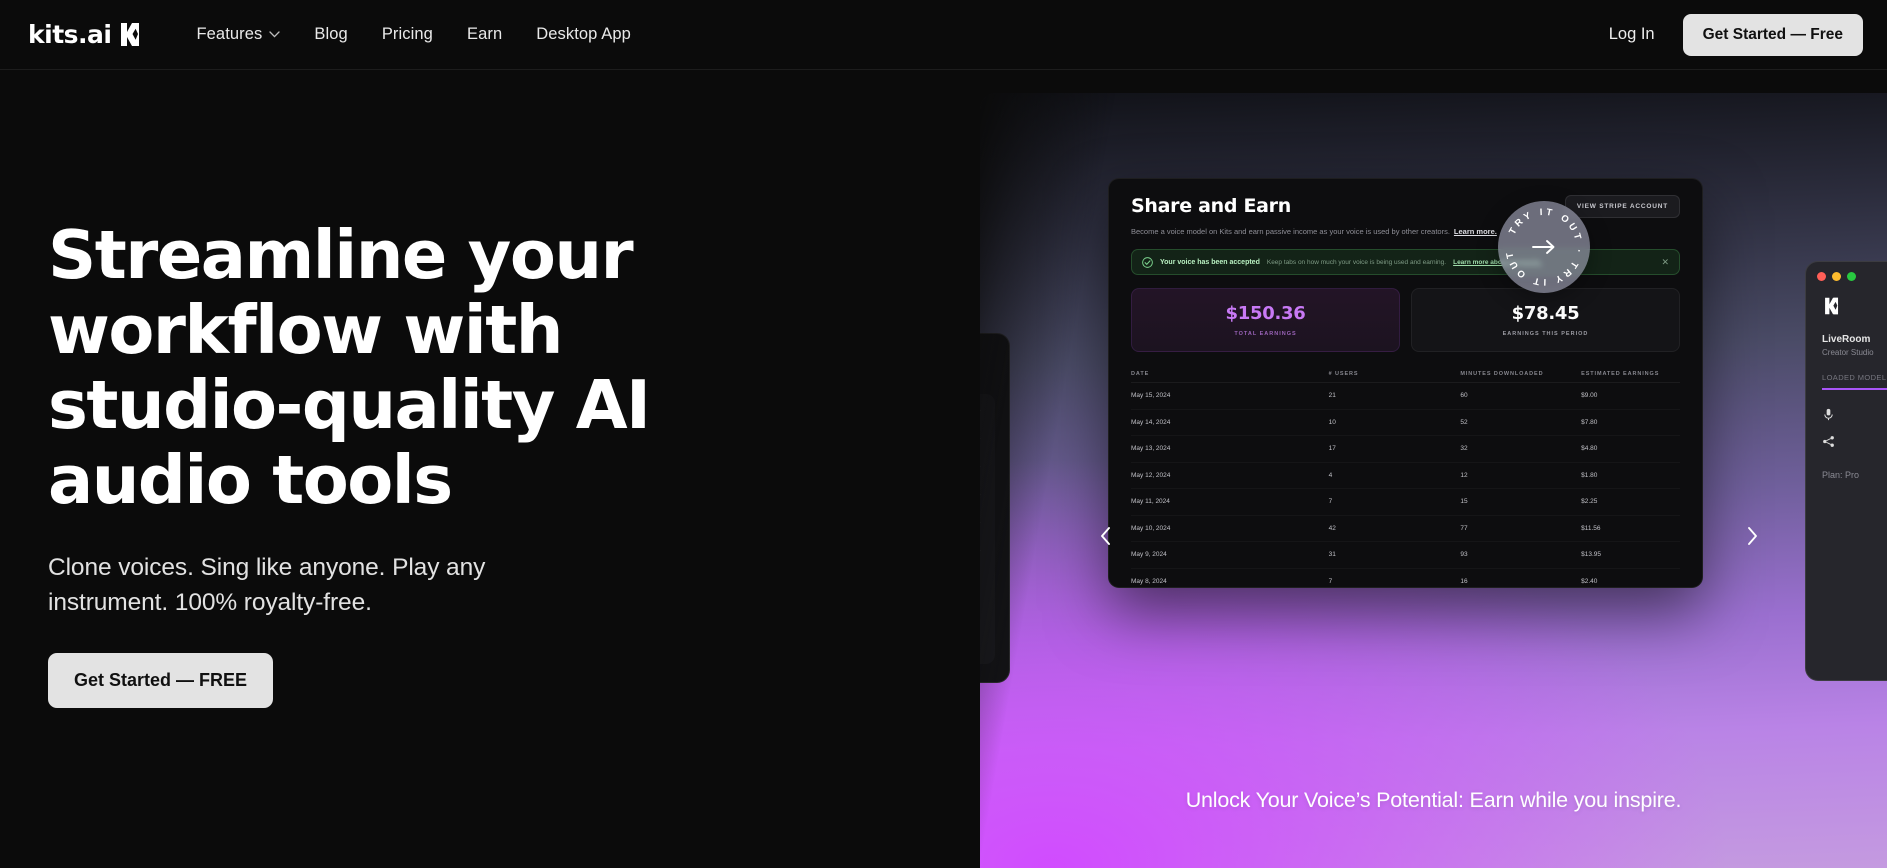 The width and height of the screenshot is (1887, 868). I want to click on log-in-link: Log In, so click(1632, 34).